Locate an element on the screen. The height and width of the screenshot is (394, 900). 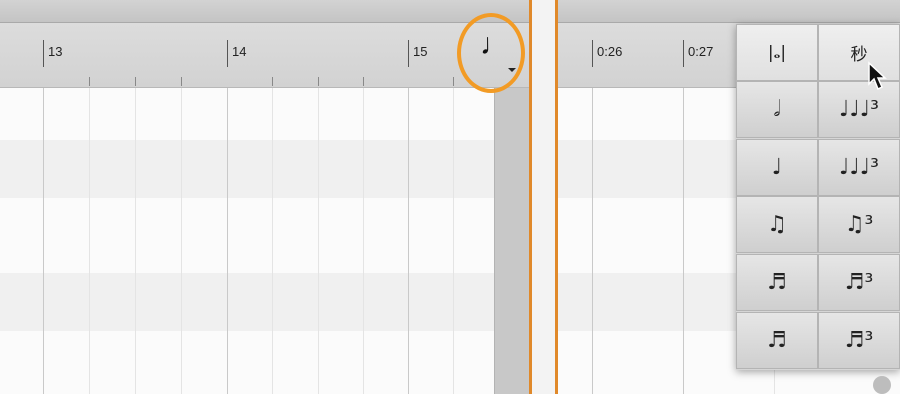
menu-item-quarter-note: ♩ is located at coordinates (777, 167).